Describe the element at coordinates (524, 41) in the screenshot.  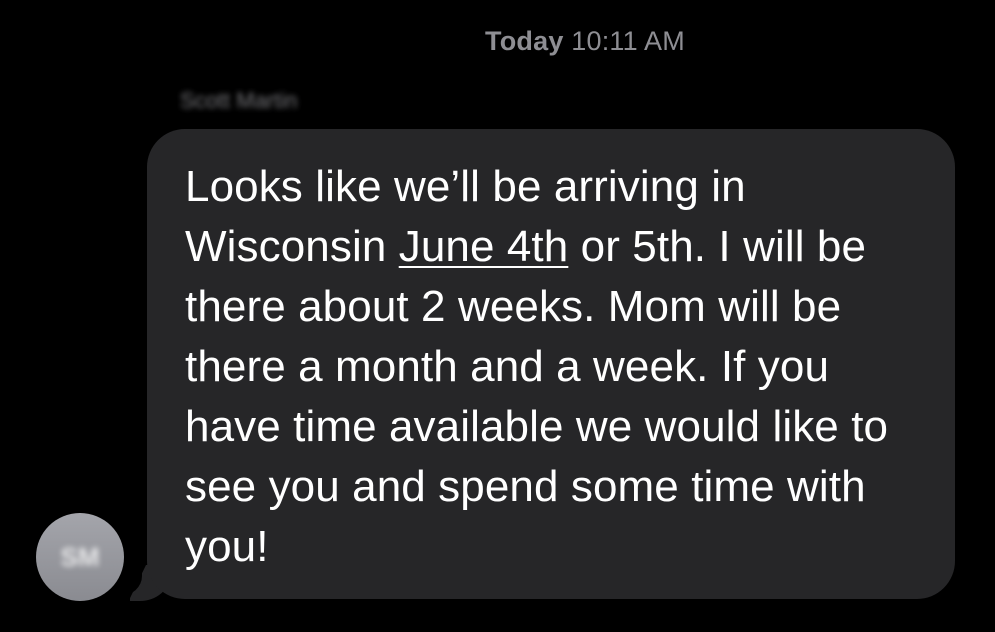
I see `timestamp-day: Today` at that location.